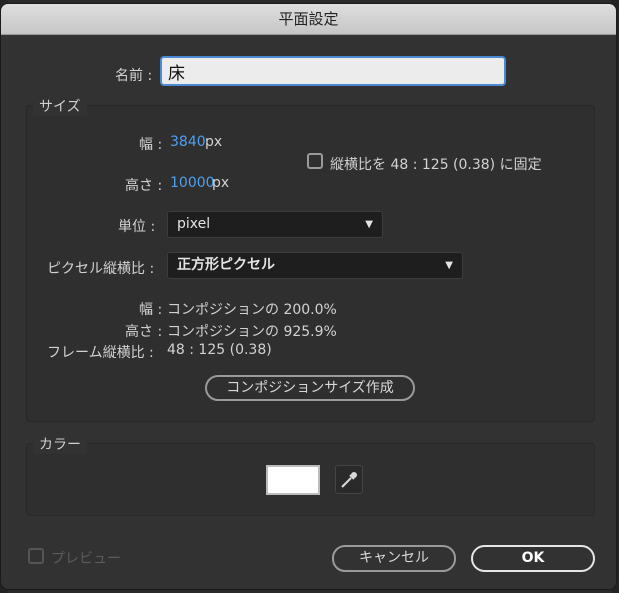 The width and height of the screenshot is (619, 593). Describe the element at coordinates (188, 142) in the screenshot. I see `width-value: 3840` at that location.